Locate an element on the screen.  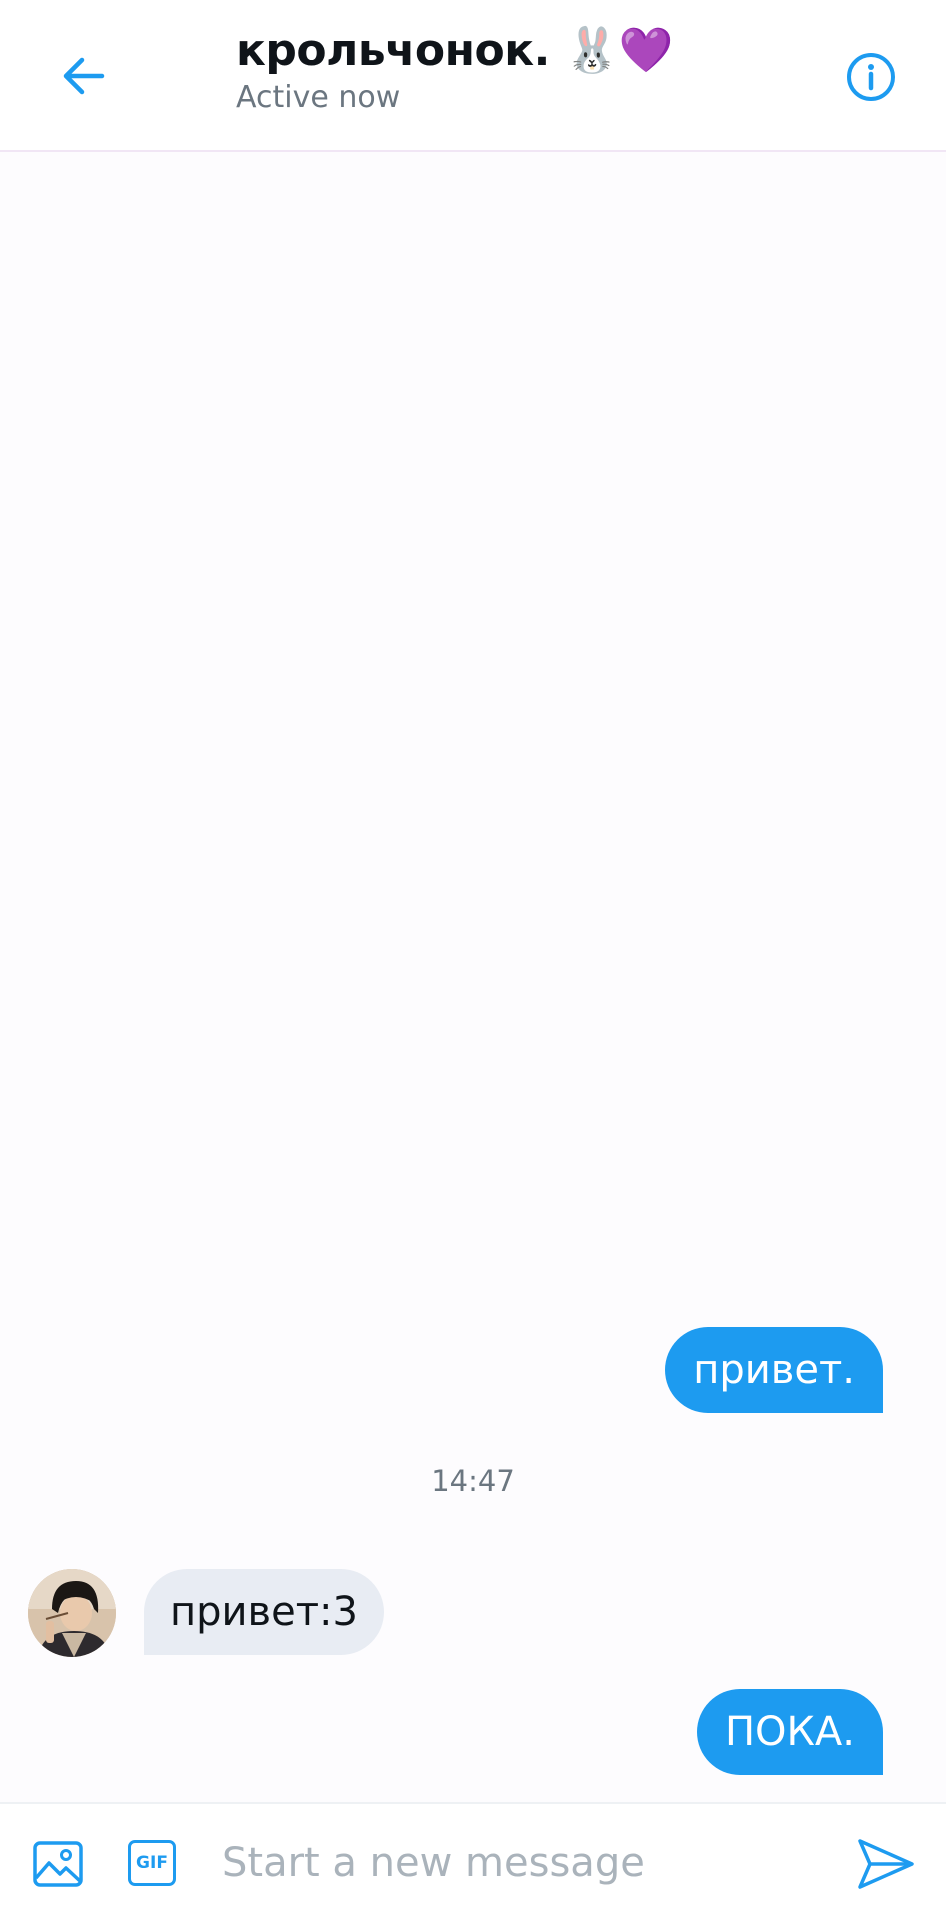
back-button is located at coordinates (84, 76).